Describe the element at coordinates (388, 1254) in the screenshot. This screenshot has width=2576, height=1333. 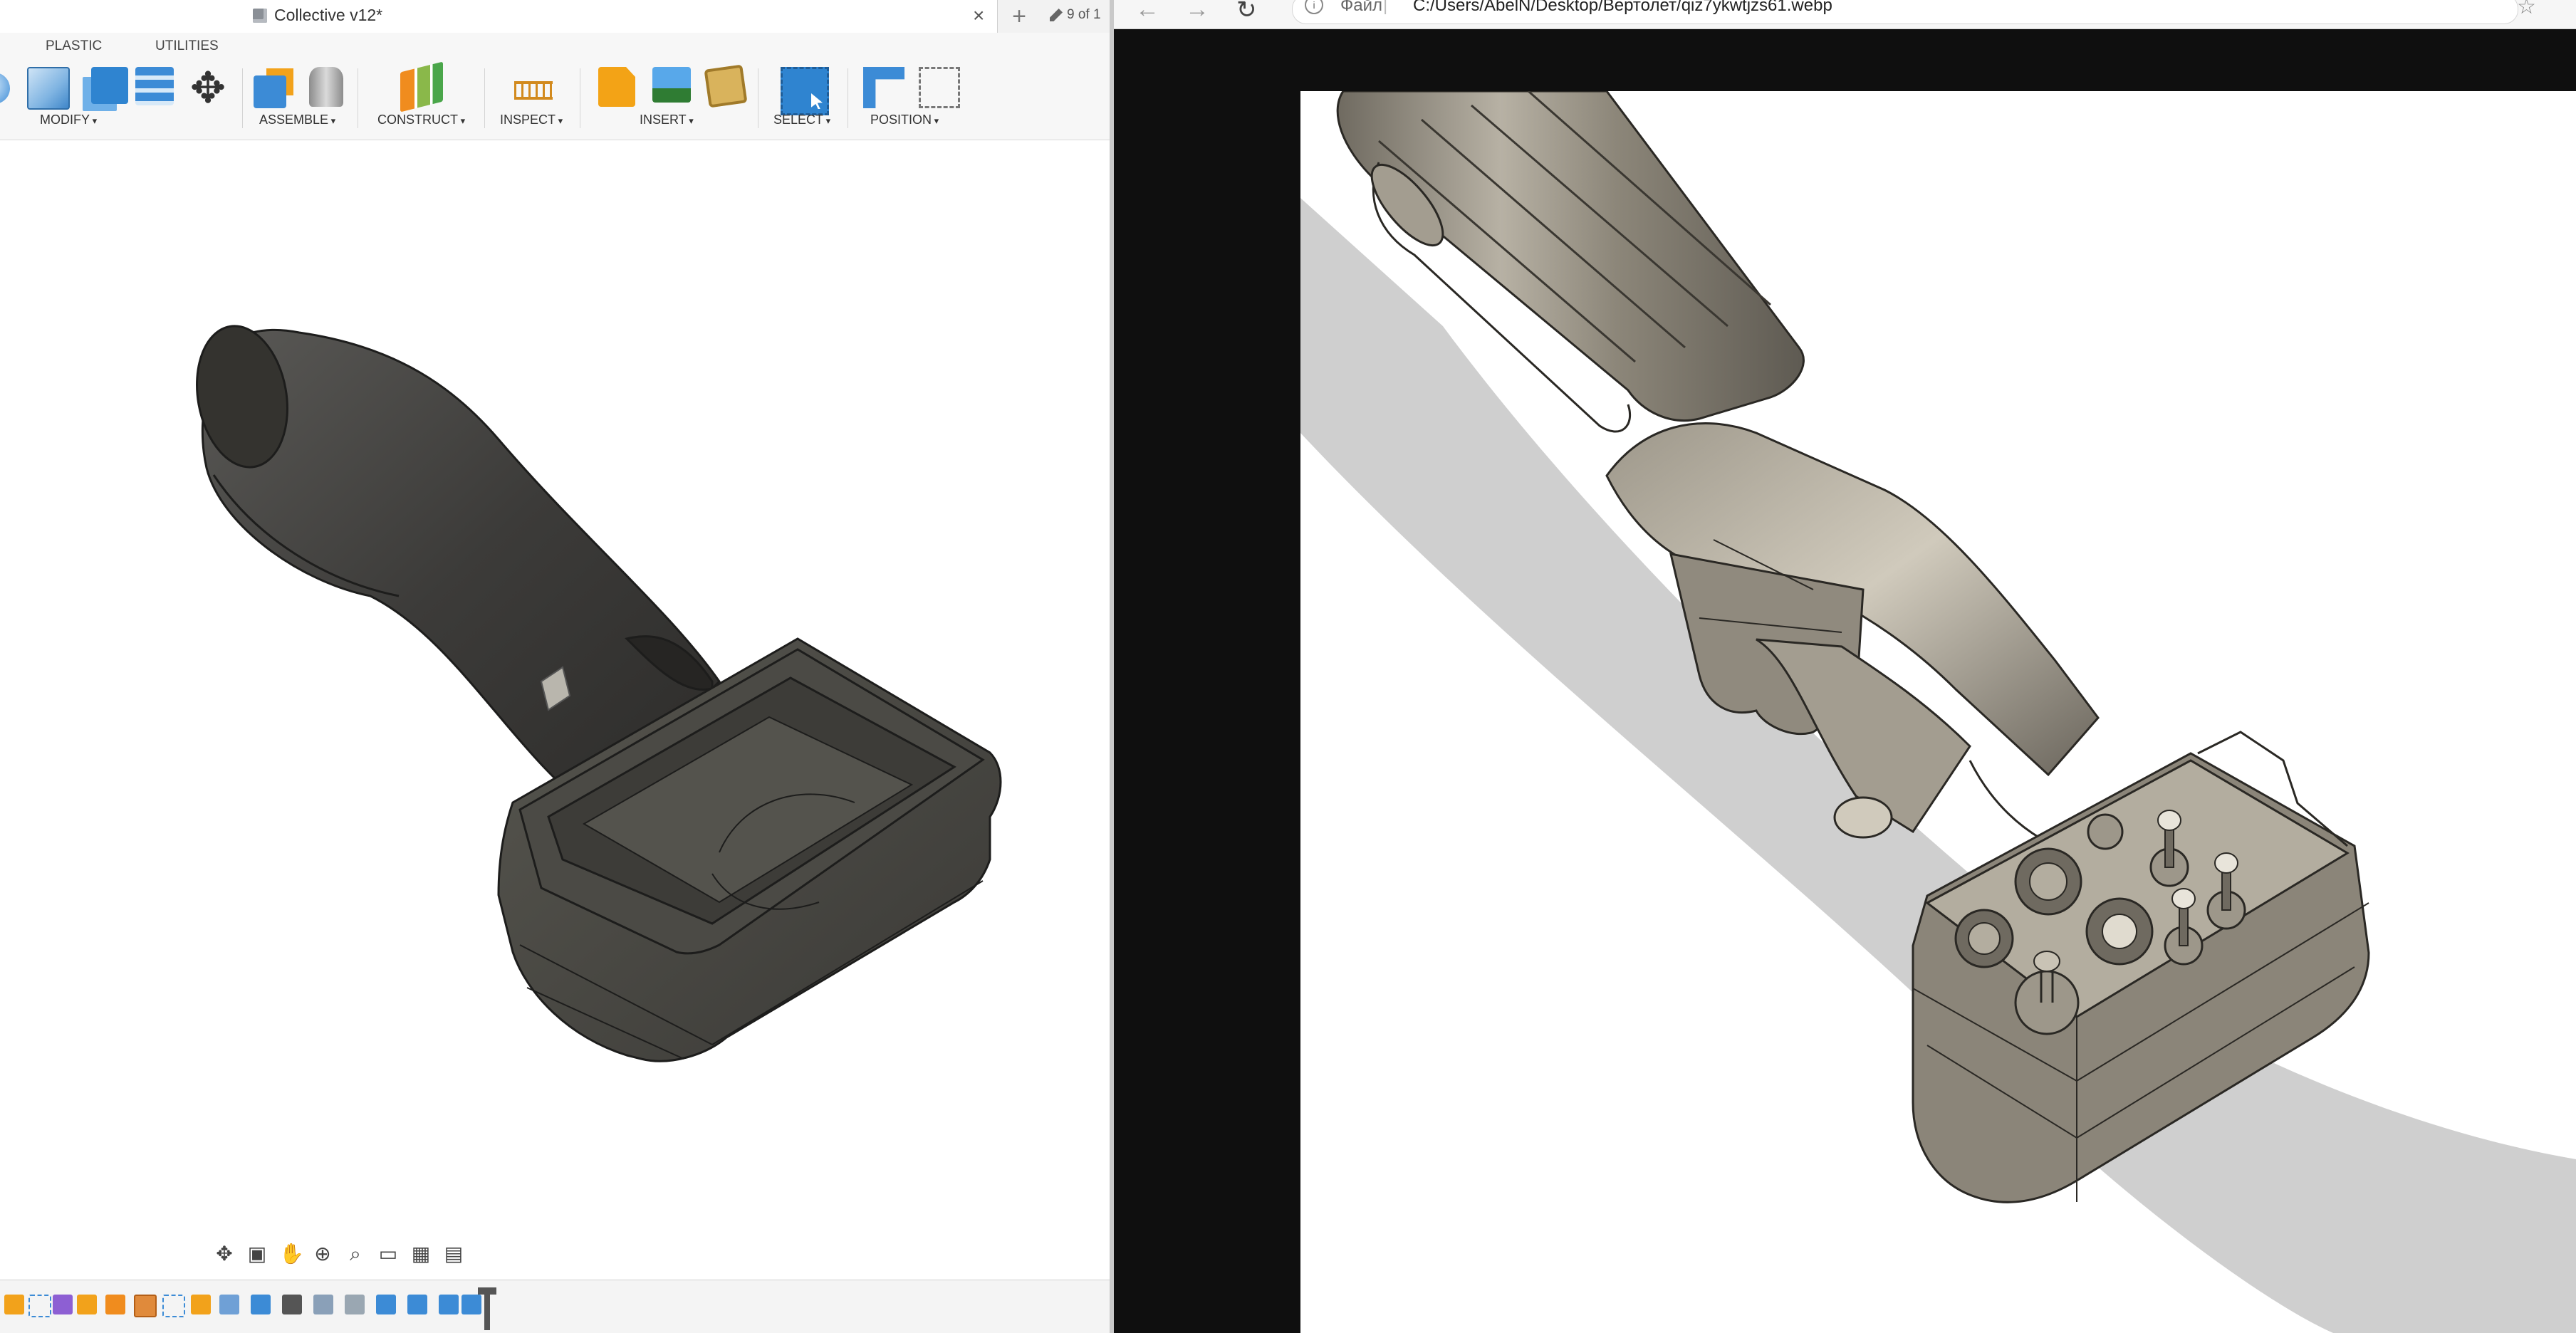
I see `display-settings-icon: ▭` at that location.